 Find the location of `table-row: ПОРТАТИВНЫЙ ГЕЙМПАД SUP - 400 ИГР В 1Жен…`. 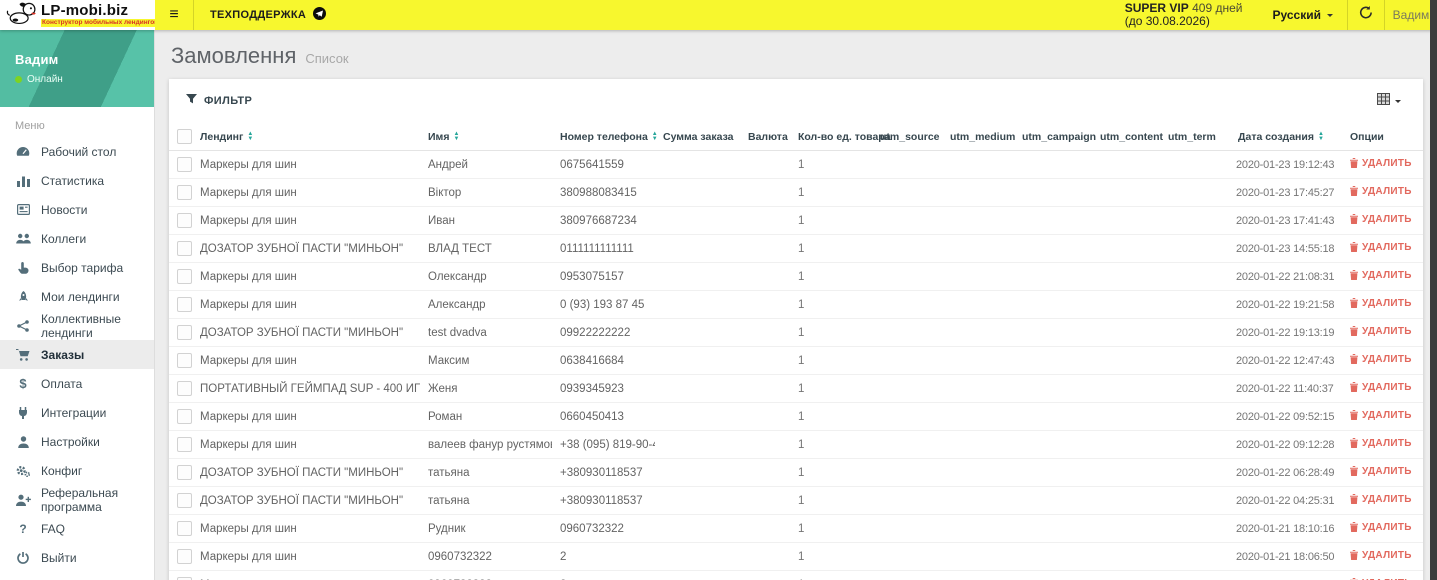

table-row: ПОРТАТИВНЫЙ ГЕЙМПАД SUP - 400 ИГР В 1Жен… is located at coordinates (796, 388).